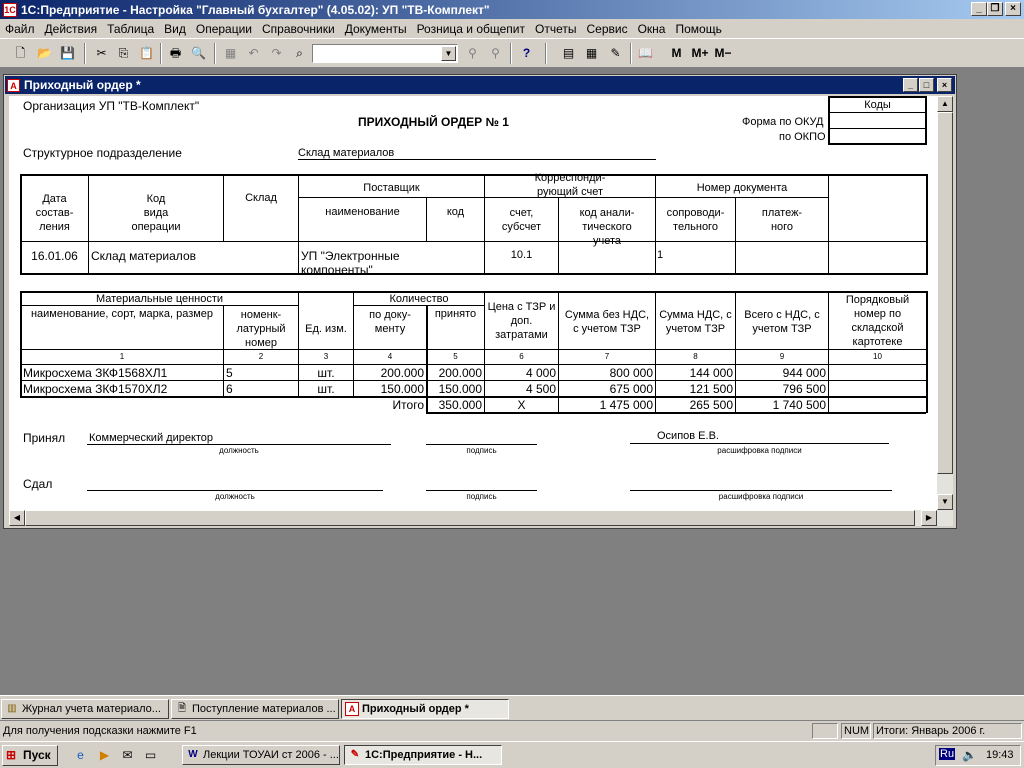  I want to click on menu-help: Помощь, so click(698, 29).